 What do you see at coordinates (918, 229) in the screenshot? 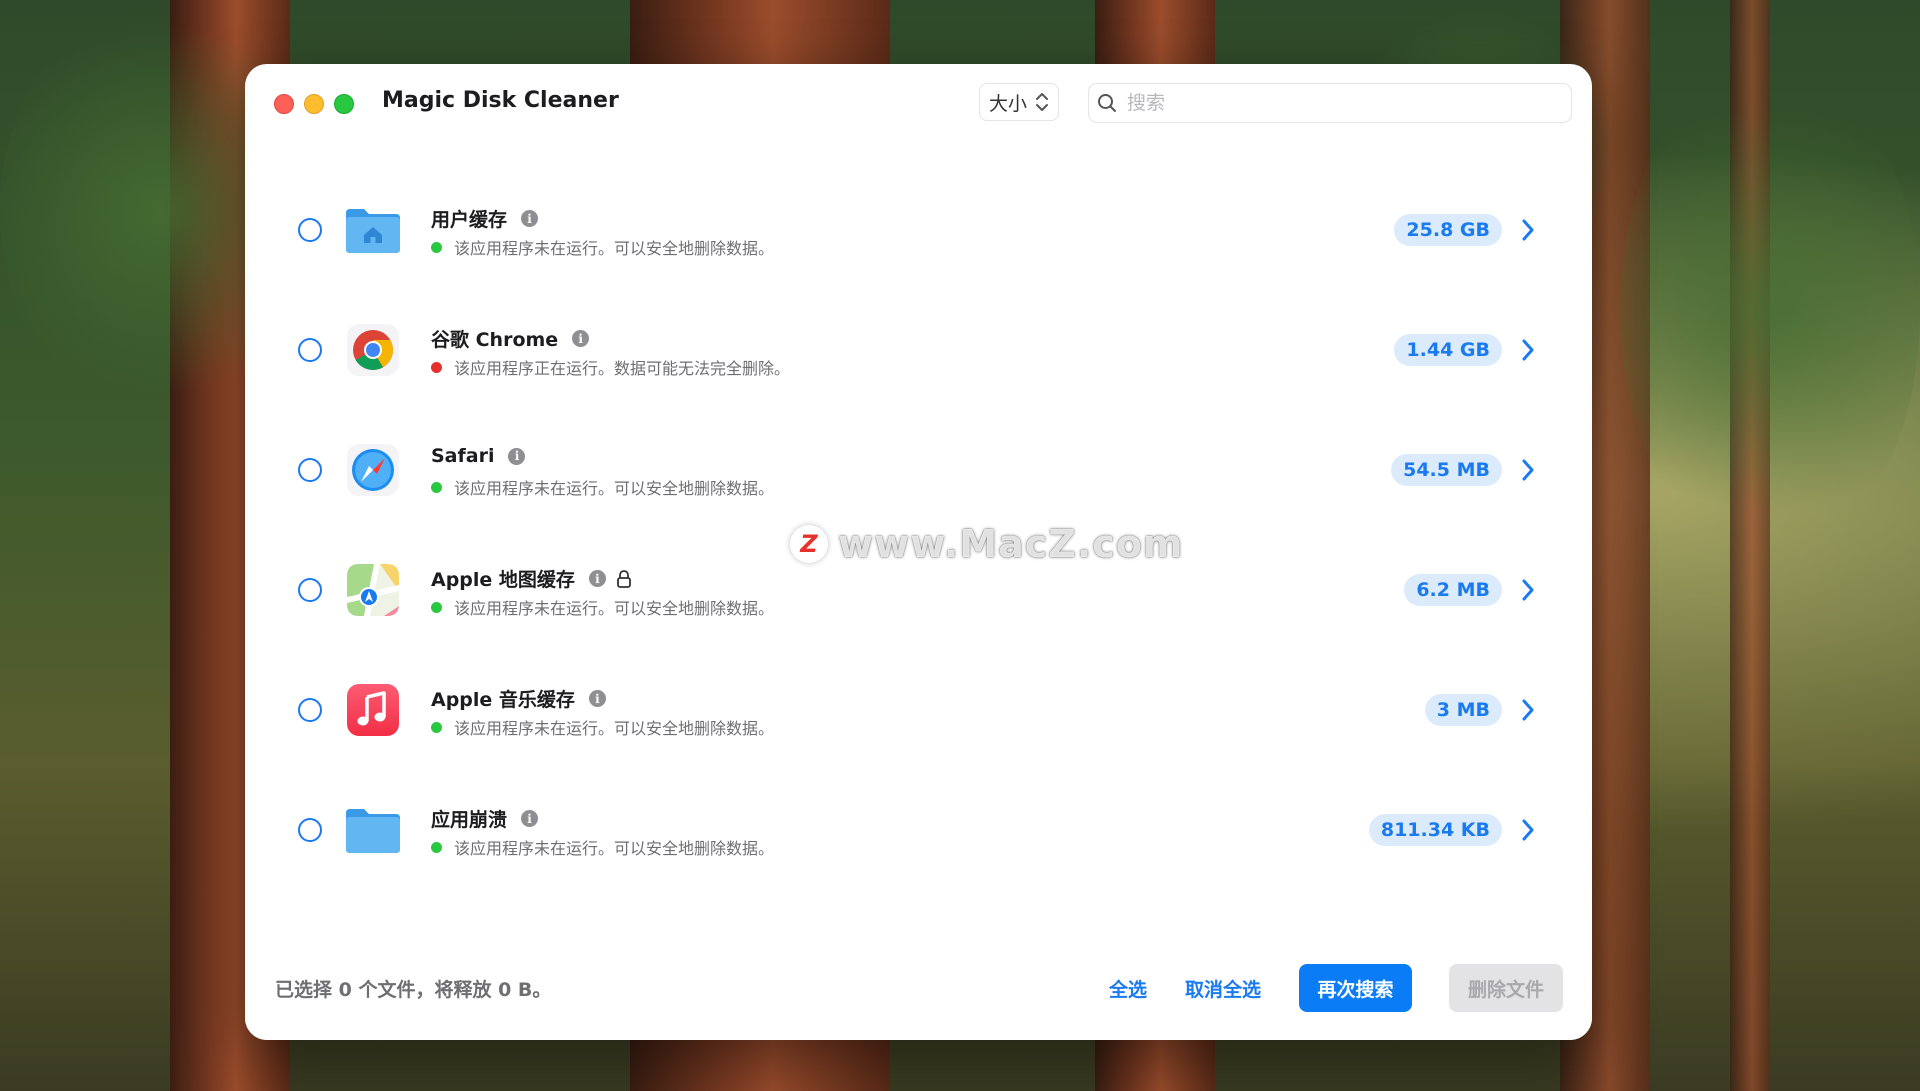
I see `list-item: 用户缓存 i 该应用程序未在运行。可以安全地删除数据。 25.8 GB` at bounding box center [918, 229].